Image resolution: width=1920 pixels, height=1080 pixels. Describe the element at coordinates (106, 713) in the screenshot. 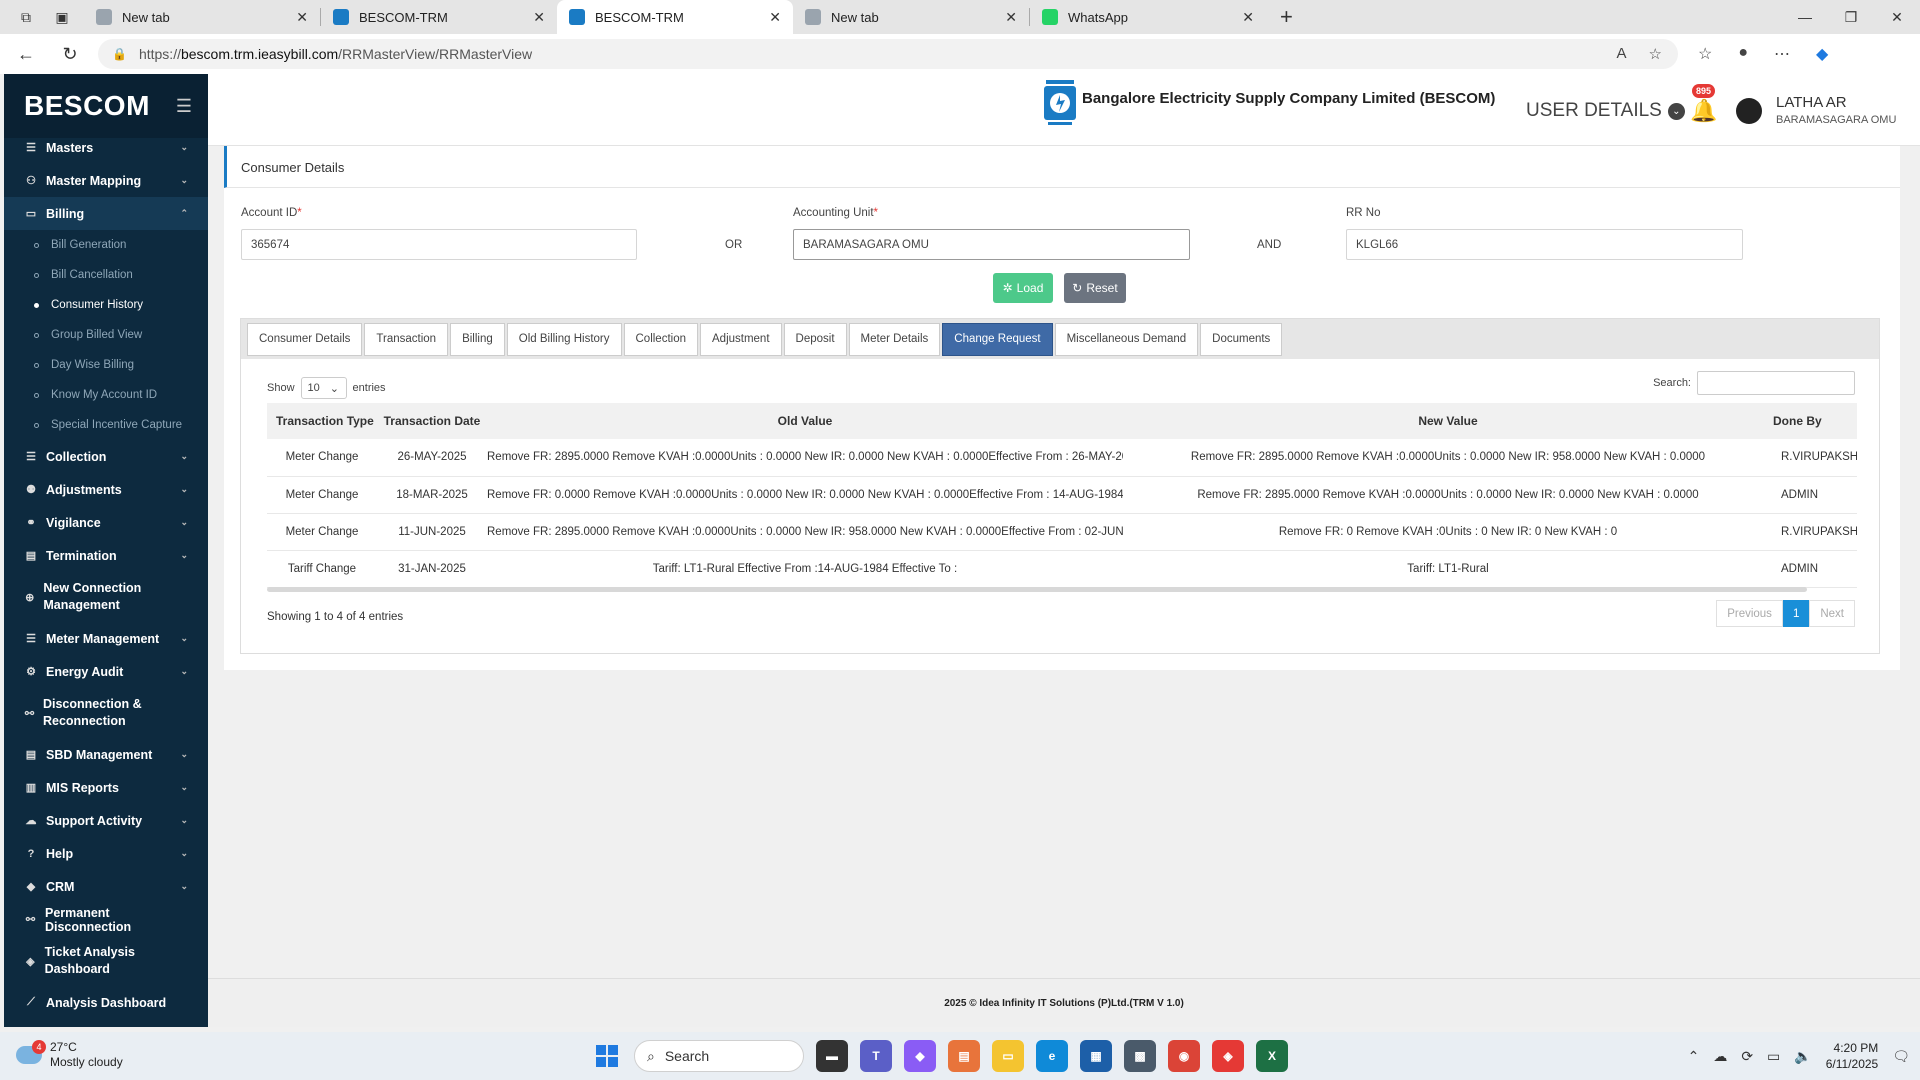

I see `sidebar-item: ⚯ Disconnection & Reconnection` at that location.